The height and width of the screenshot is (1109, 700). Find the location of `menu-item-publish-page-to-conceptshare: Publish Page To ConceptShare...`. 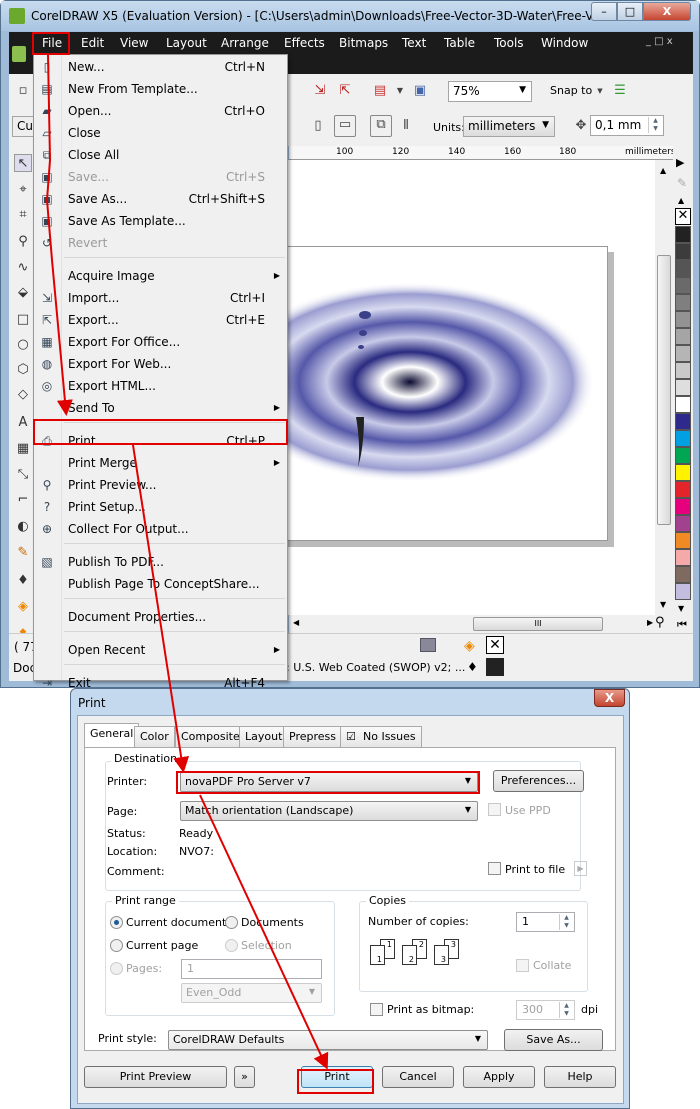

menu-item-publish-page-to-conceptshare: Publish Page To ConceptShare... is located at coordinates (160, 584).